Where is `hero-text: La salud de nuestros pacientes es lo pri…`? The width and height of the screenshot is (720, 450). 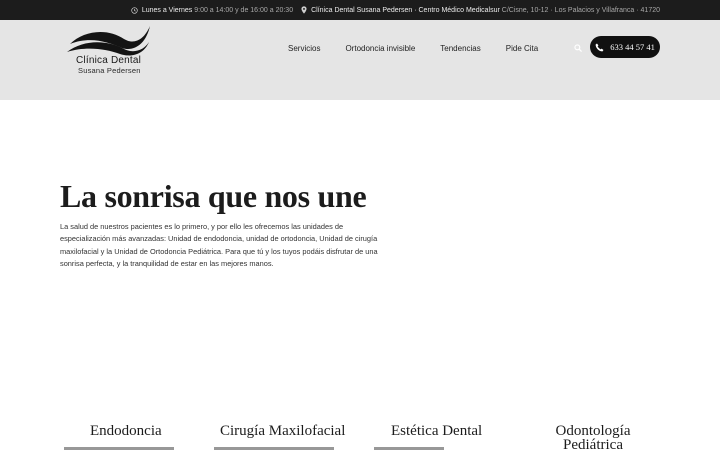 hero-text: La salud de nuestros pacientes es lo pri… is located at coordinates (219, 245).